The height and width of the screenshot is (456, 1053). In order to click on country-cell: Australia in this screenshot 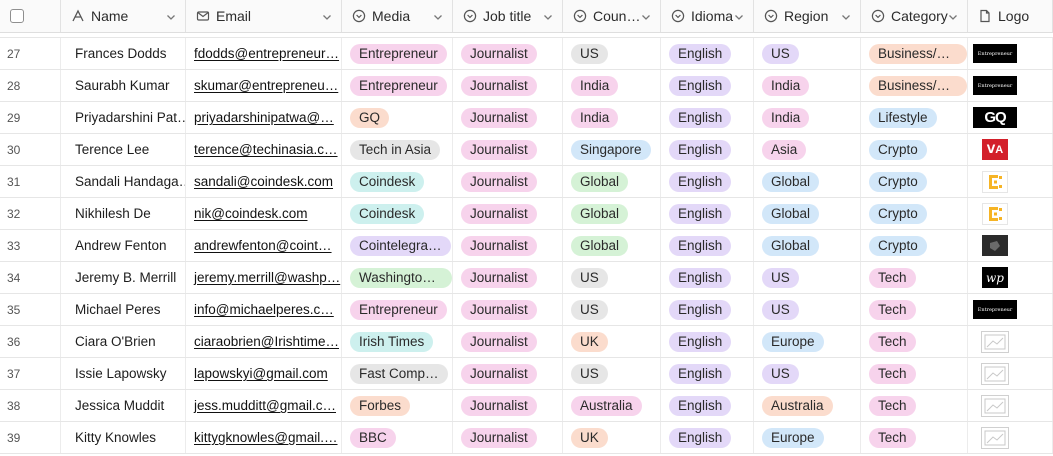, I will do `click(612, 405)`.